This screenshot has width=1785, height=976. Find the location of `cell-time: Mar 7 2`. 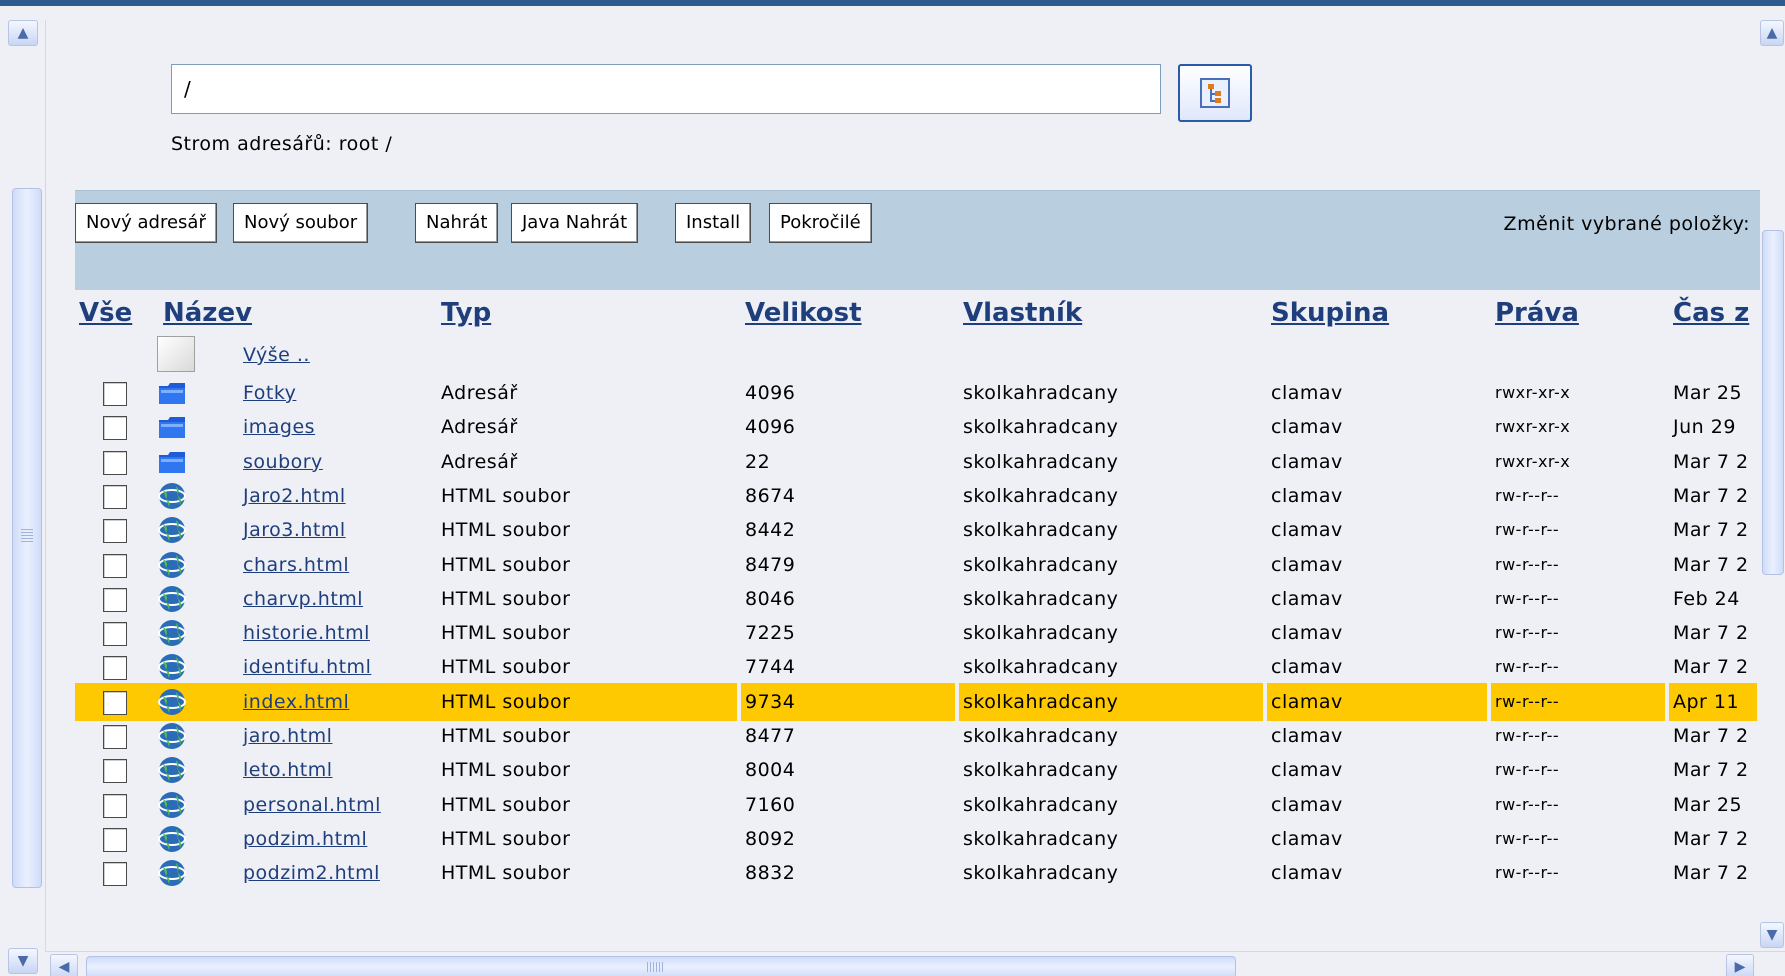

cell-time: Mar 7 2 is located at coordinates (1711, 530).